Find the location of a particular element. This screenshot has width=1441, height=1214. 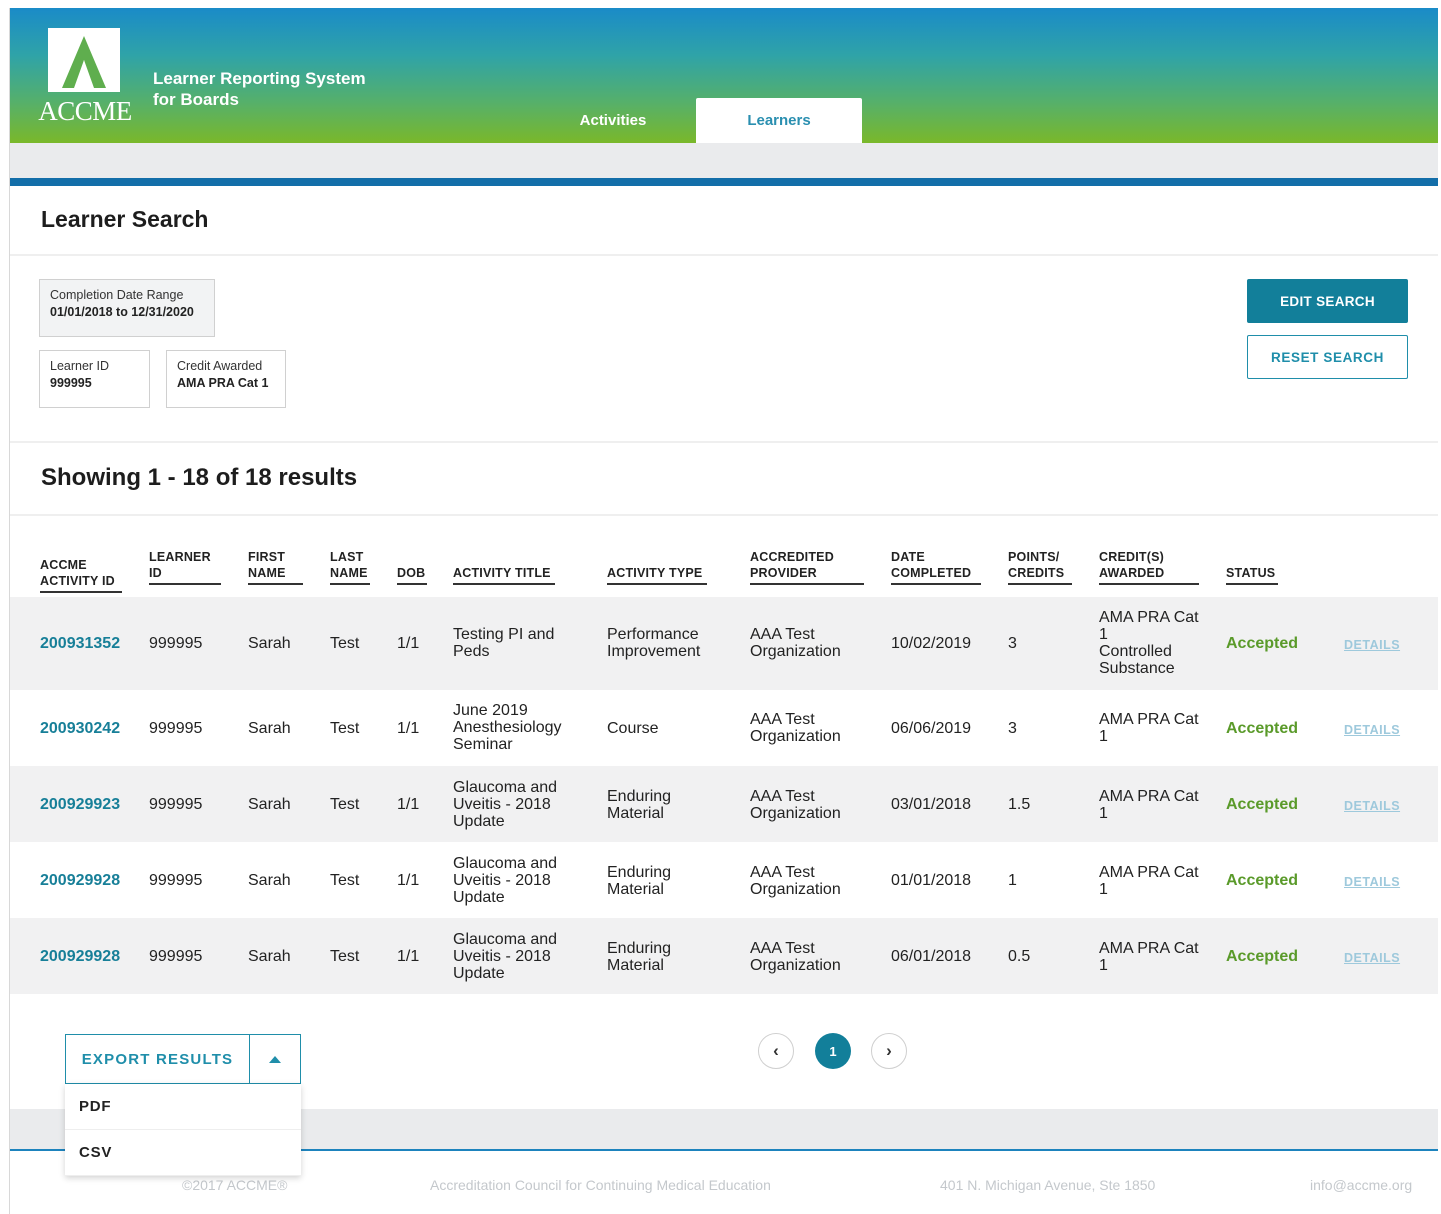

activity-id-link: 200929923 is located at coordinates (80, 804).